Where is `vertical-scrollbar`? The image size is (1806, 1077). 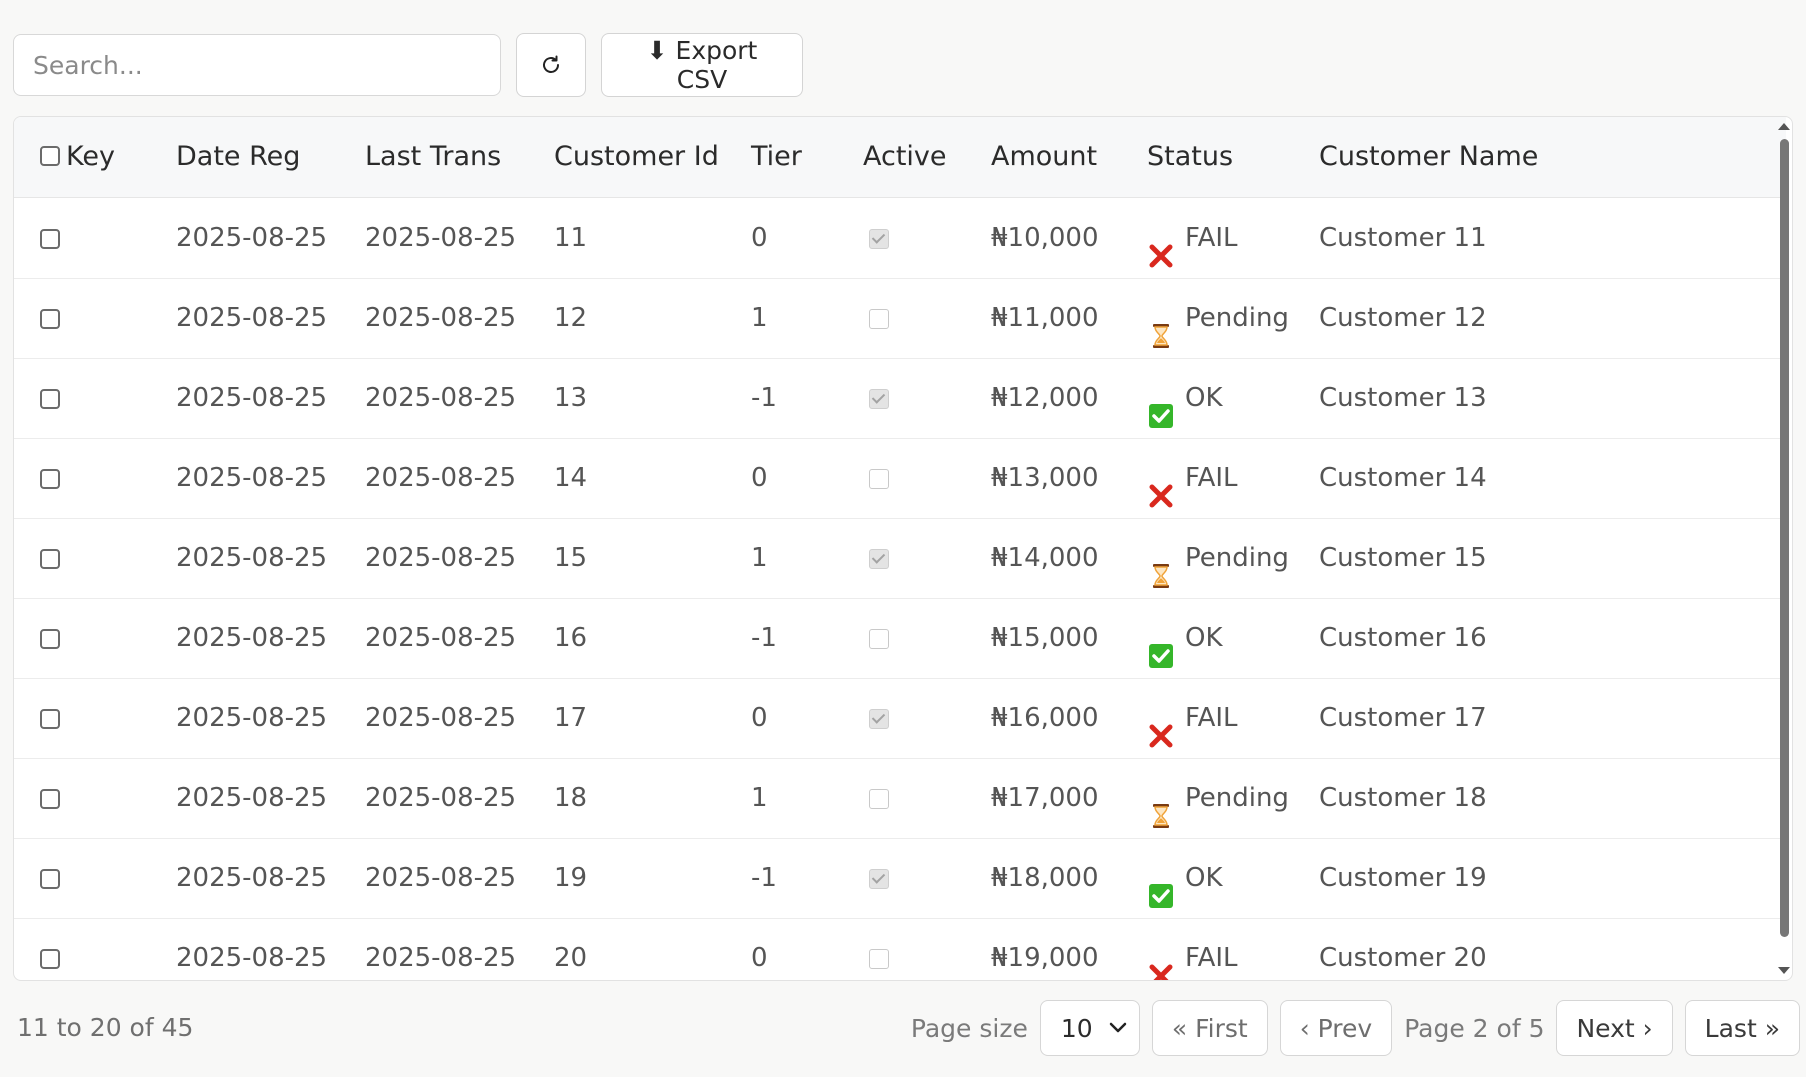 vertical-scrollbar is located at coordinates (1784, 548).